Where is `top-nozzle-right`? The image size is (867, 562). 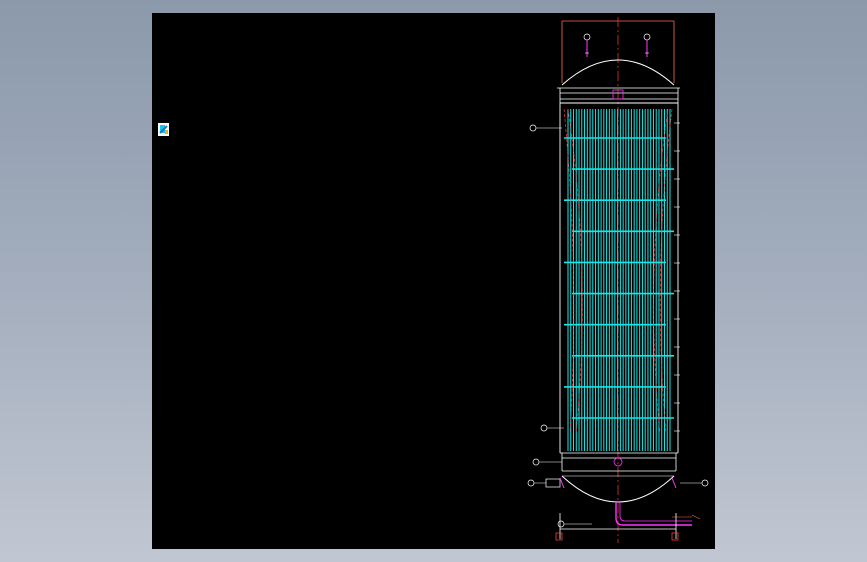 top-nozzle-right is located at coordinates (647, 45).